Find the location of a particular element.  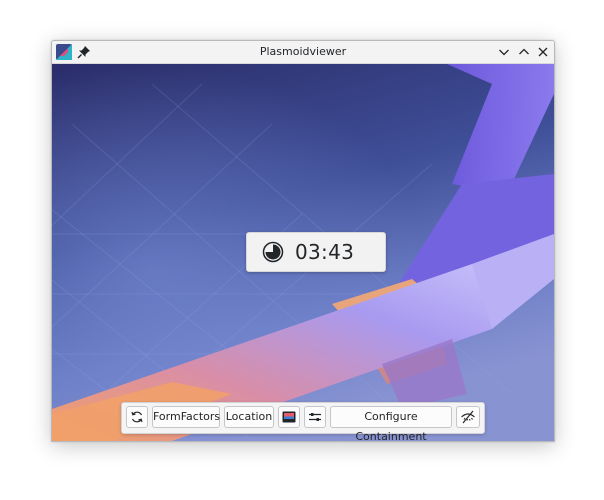

location-button: Location is located at coordinates (249, 417).